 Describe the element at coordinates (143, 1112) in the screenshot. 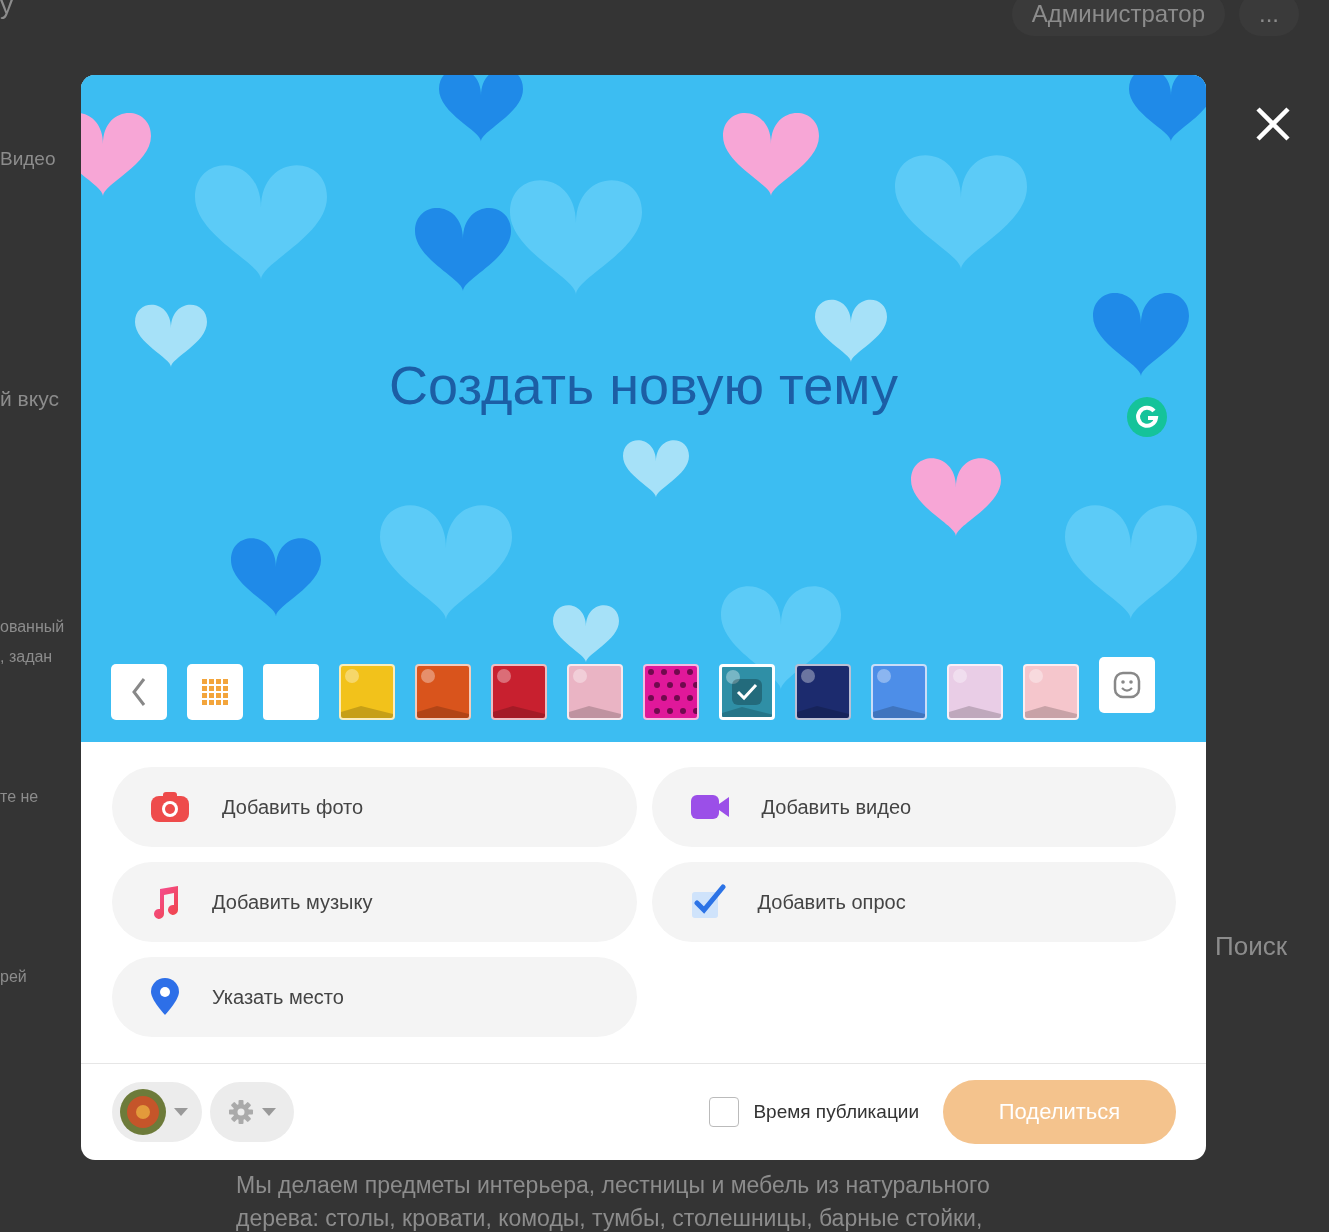

I see `avatar-icon` at that location.